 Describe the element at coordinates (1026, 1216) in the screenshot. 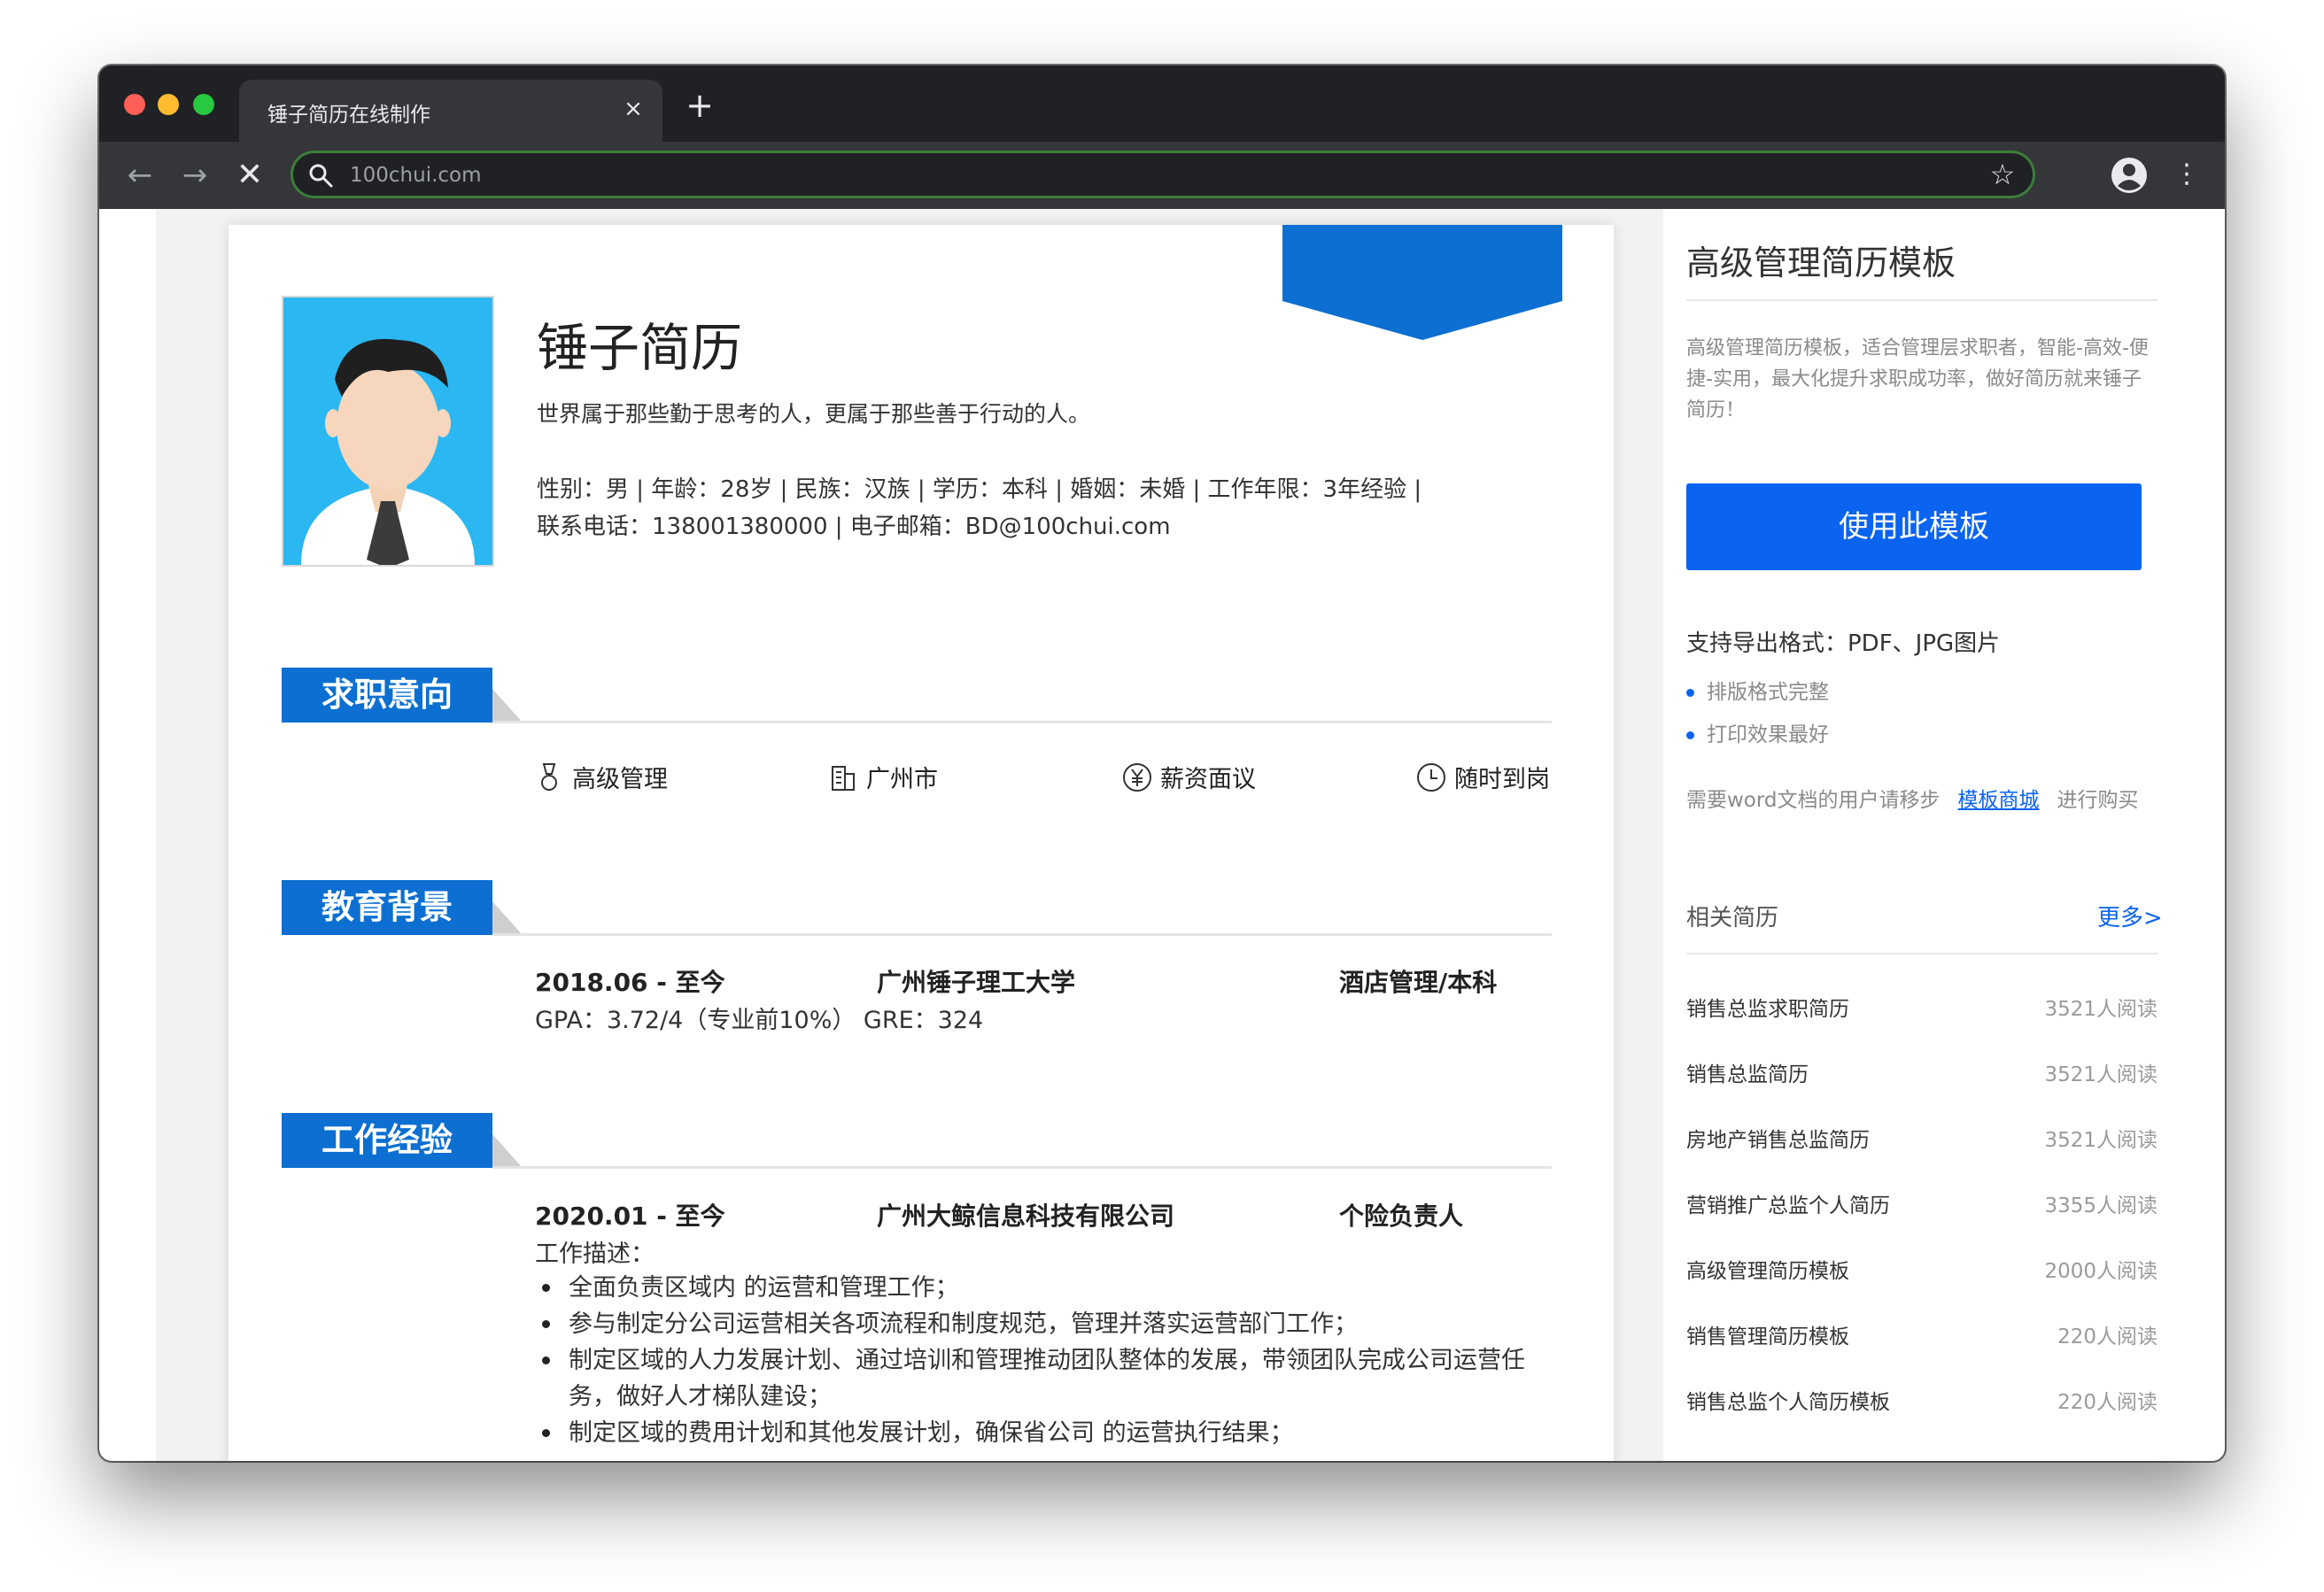

I see `work-company: 广州大鲸信息科技有限公司` at that location.